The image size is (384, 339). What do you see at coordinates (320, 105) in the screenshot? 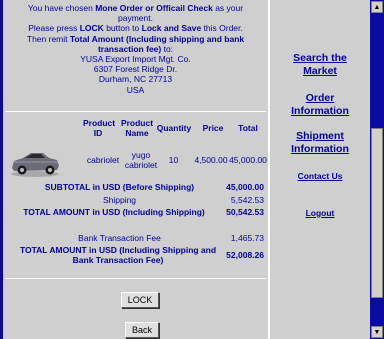
I see `nav-order-information: Order Information` at bounding box center [320, 105].